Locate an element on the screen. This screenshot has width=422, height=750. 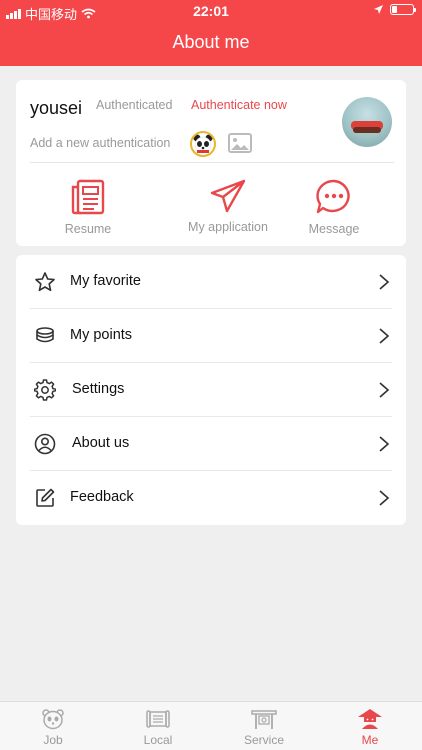
message-button: Message is located at coordinates (334, 207).